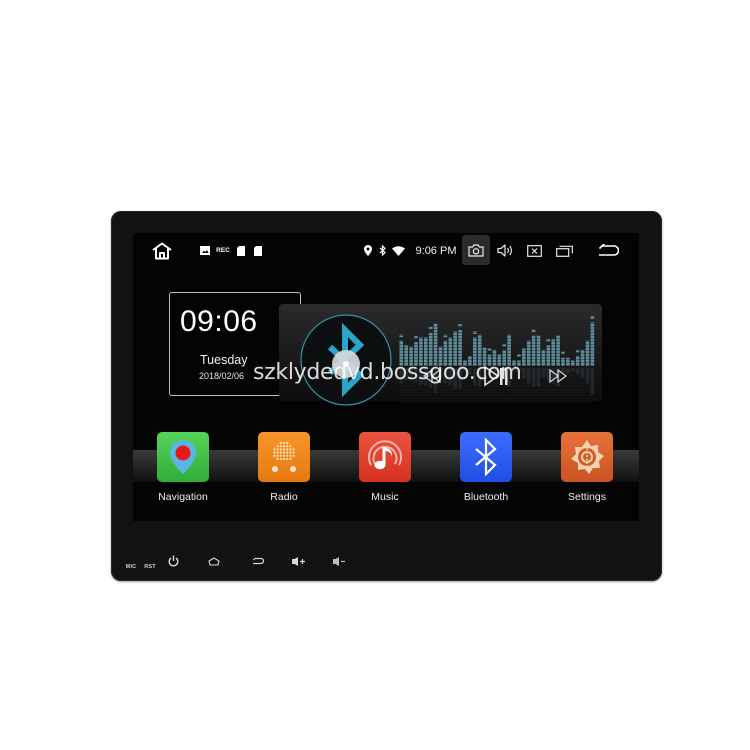  I want to click on volume-up-button, so click(299, 561).